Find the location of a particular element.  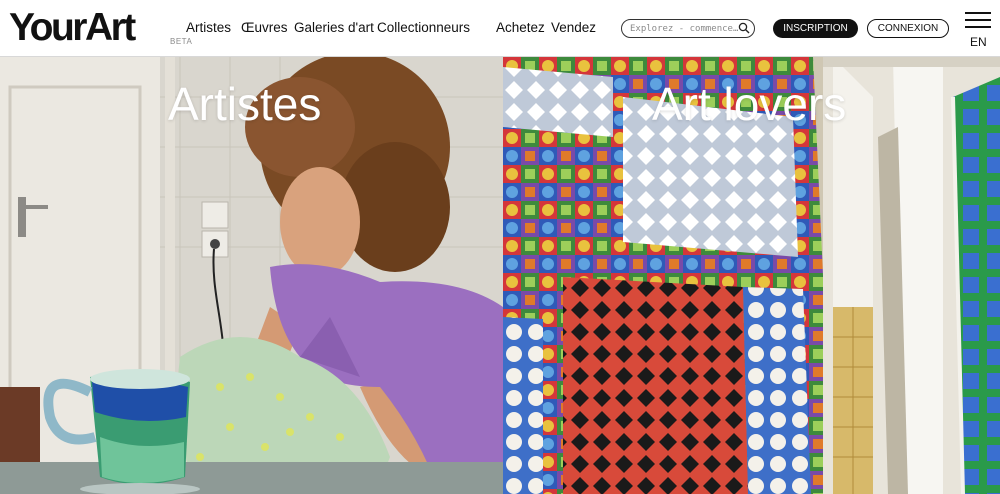

connexion-button: CONNEXION is located at coordinates (908, 28).